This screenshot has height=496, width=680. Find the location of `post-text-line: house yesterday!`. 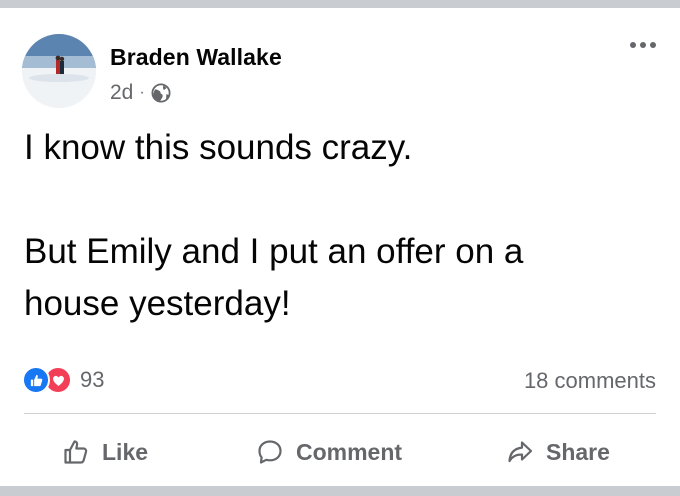

post-text-line: house yesterday! is located at coordinates (157, 303).